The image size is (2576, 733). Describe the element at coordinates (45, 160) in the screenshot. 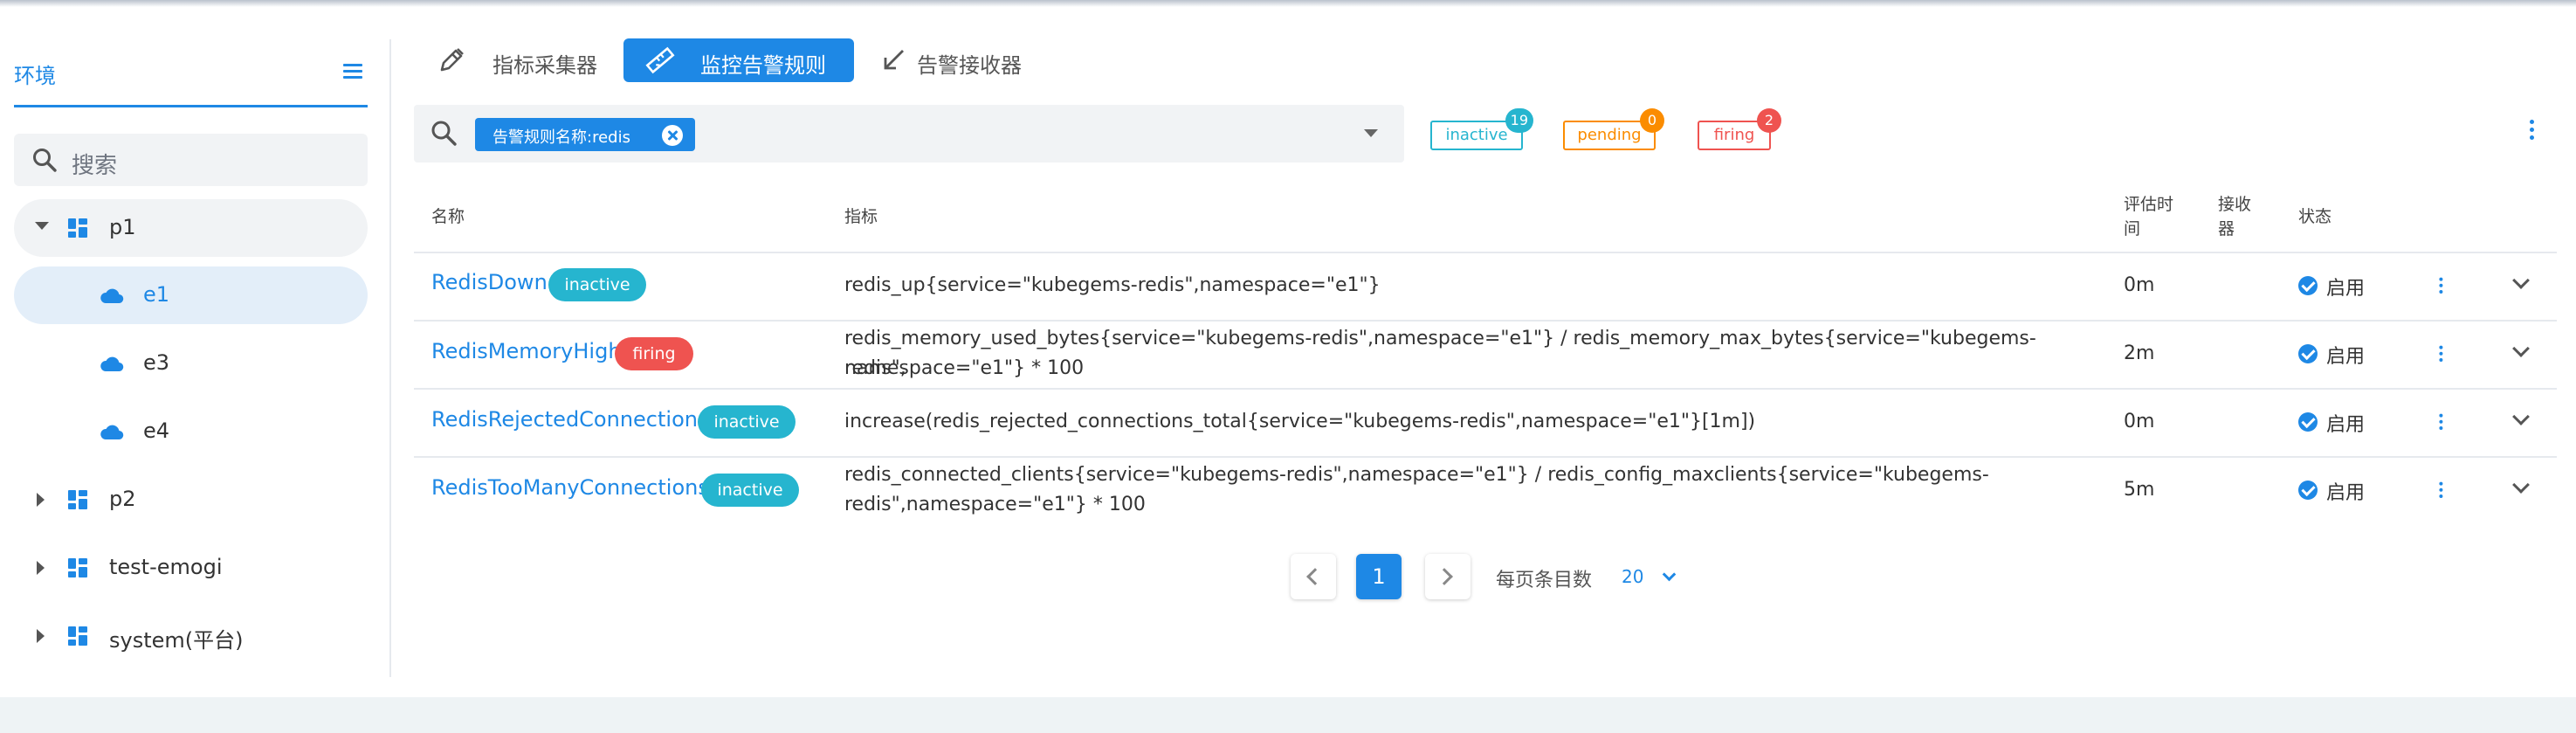

I see `search-icon` at that location.